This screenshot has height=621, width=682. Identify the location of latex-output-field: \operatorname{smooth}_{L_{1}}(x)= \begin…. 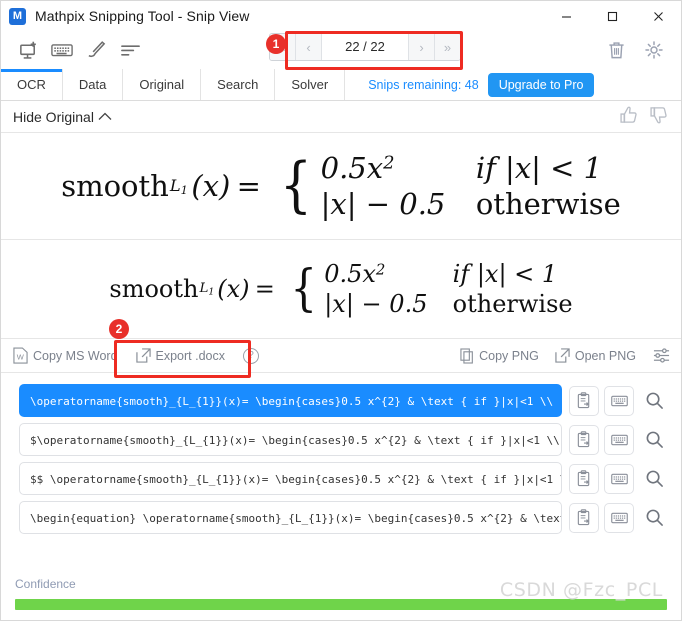
(290, 400).